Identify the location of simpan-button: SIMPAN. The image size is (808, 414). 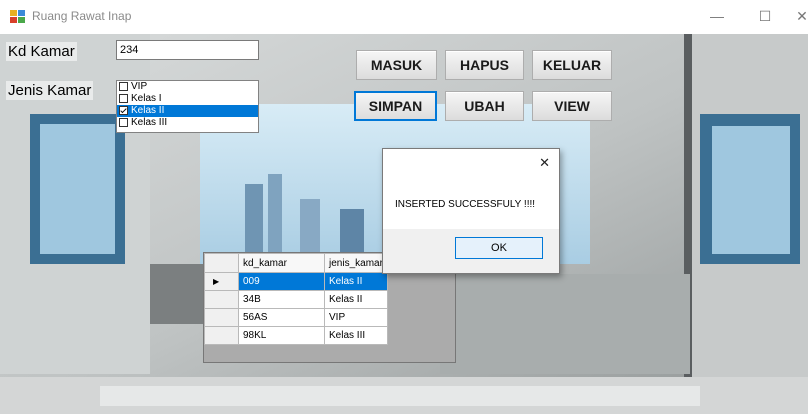
(395, 106).